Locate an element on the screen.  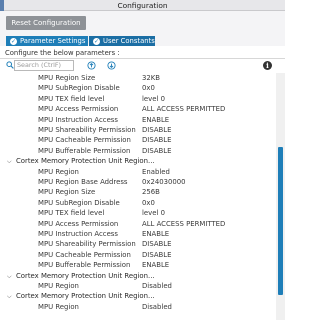
window-titlebar: Configuration is located at coordinates (142, 5).